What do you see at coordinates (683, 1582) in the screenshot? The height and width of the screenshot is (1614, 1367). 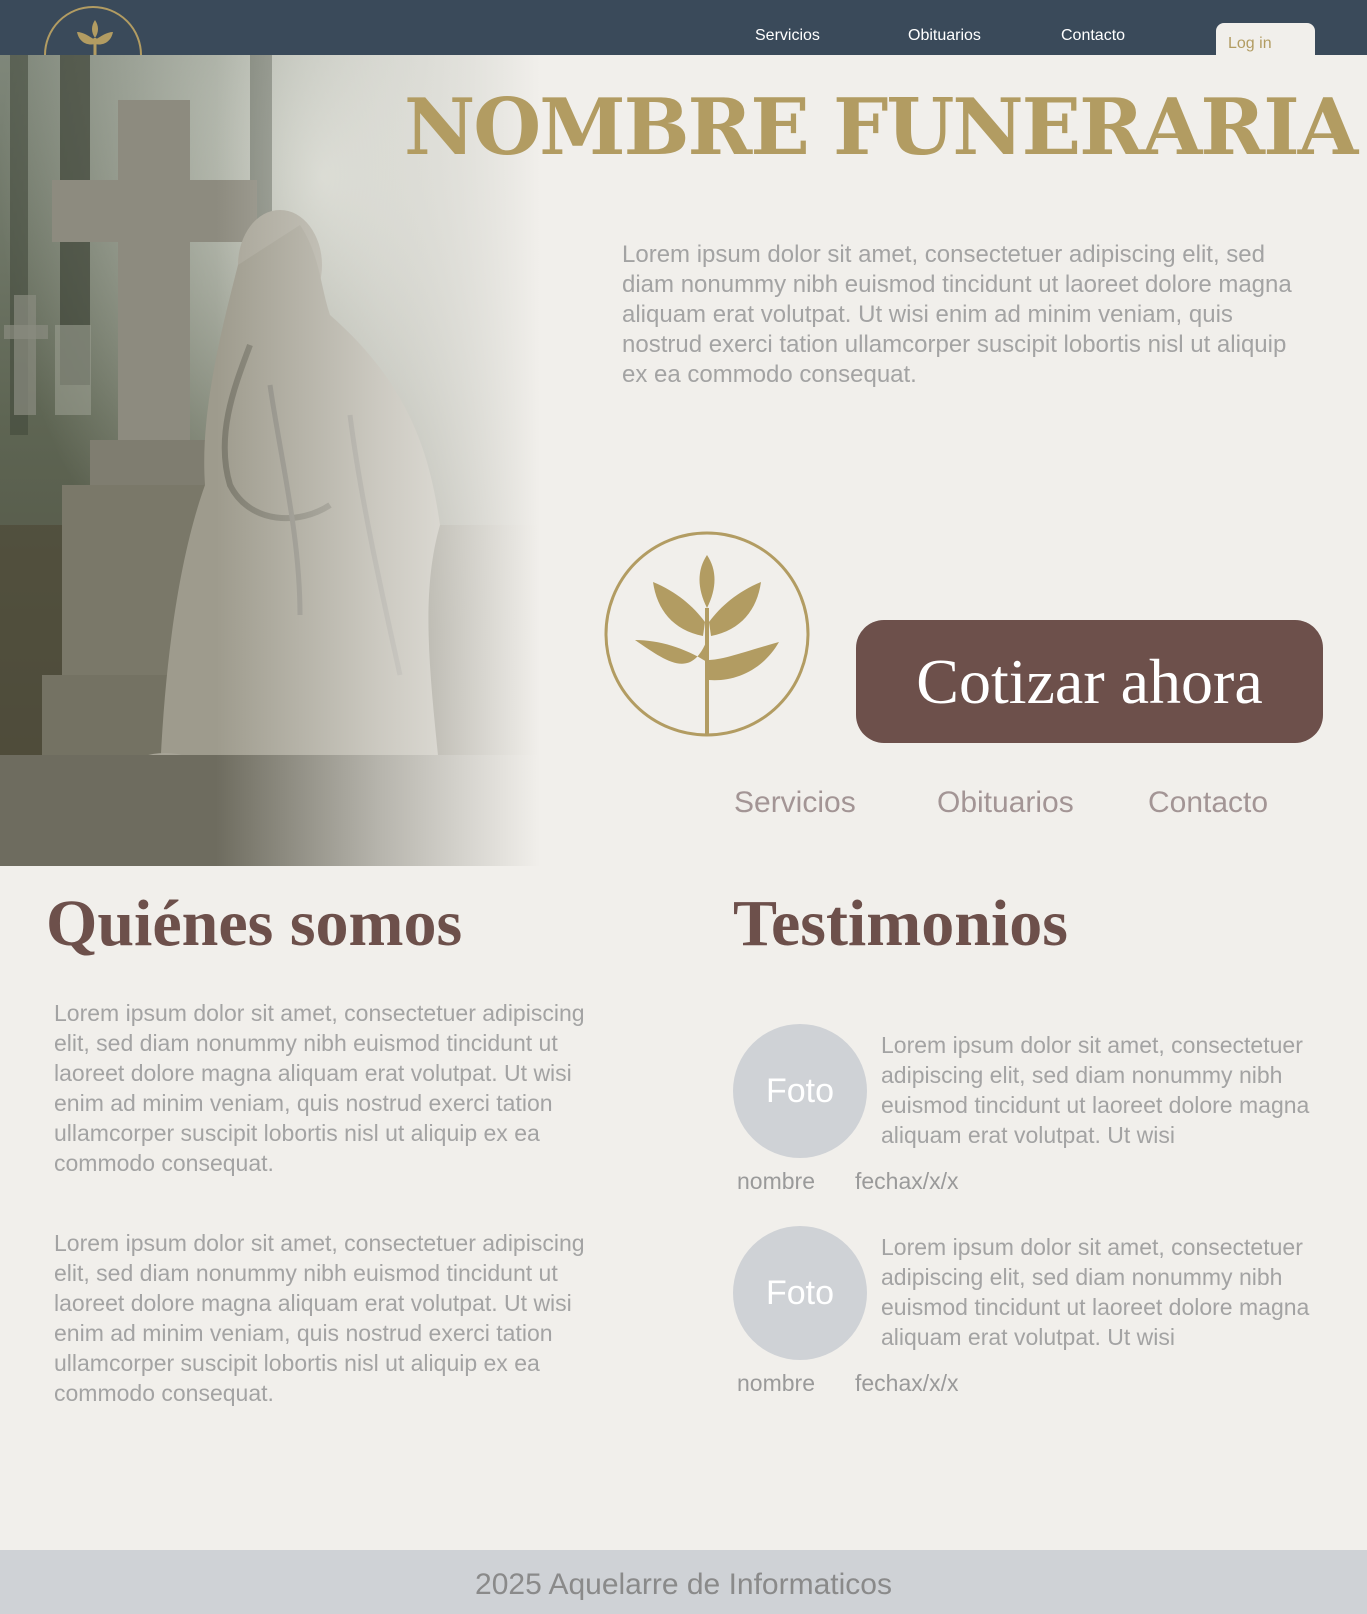 I see `footer: 2025 Aquelarre de Informaticos` at bounding box center [683, 1582].